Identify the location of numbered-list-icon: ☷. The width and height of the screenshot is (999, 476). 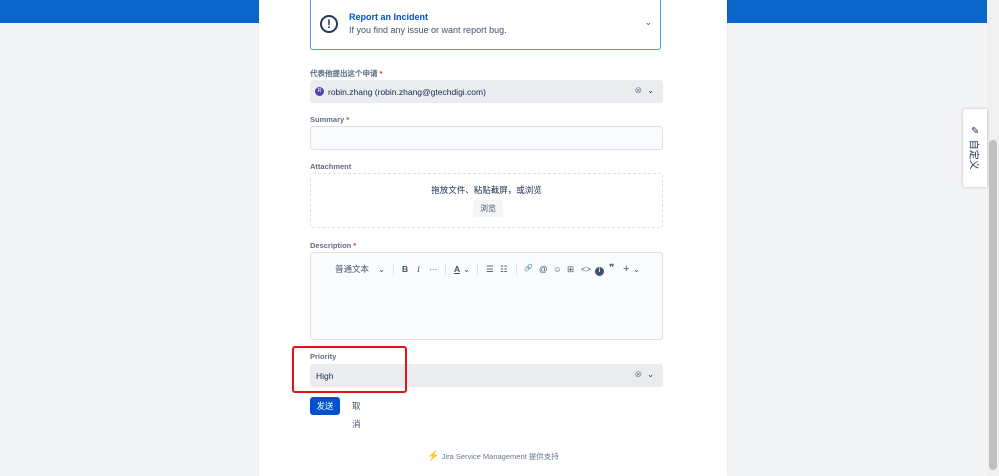
(504, 269).